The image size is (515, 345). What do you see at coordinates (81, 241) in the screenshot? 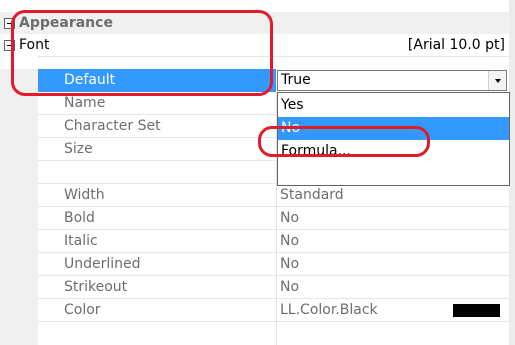
I see `property-name-italic: Italic` at bounding box center [81, 241].